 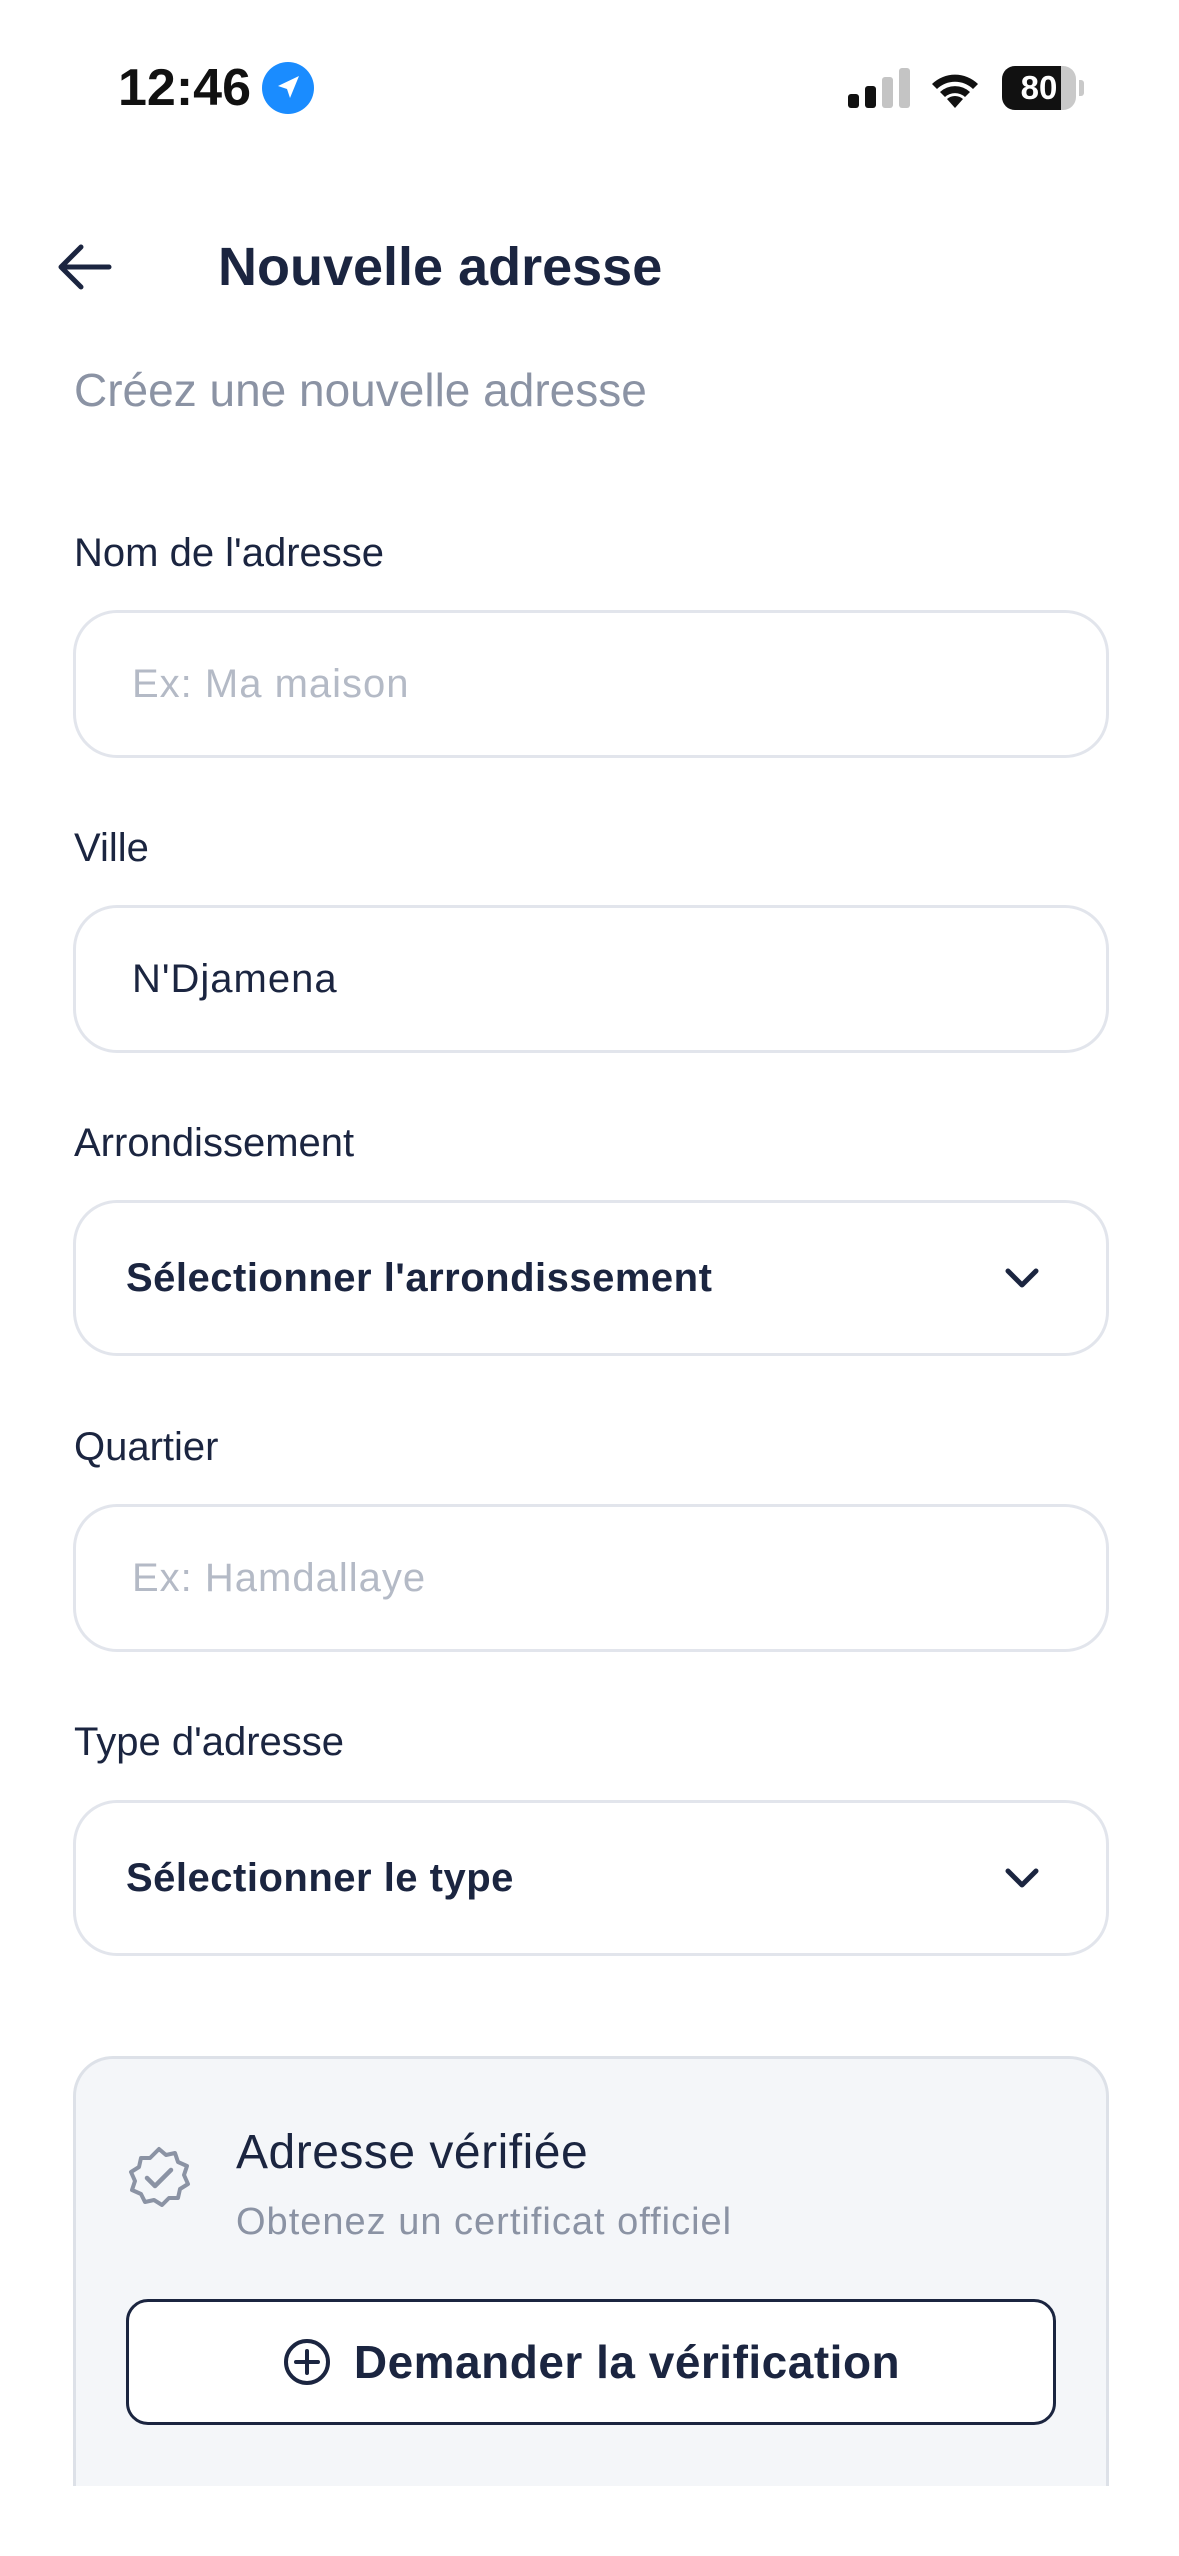 What do you see at coordinates (288, 88) in the screenshot?
I see `location-arrow-icon` at bounding box center [288, 88].